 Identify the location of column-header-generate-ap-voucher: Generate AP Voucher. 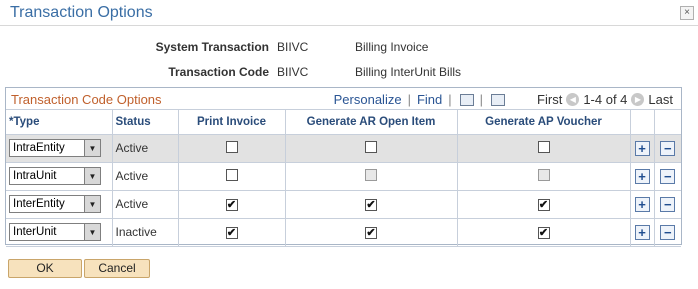
(544, 122).